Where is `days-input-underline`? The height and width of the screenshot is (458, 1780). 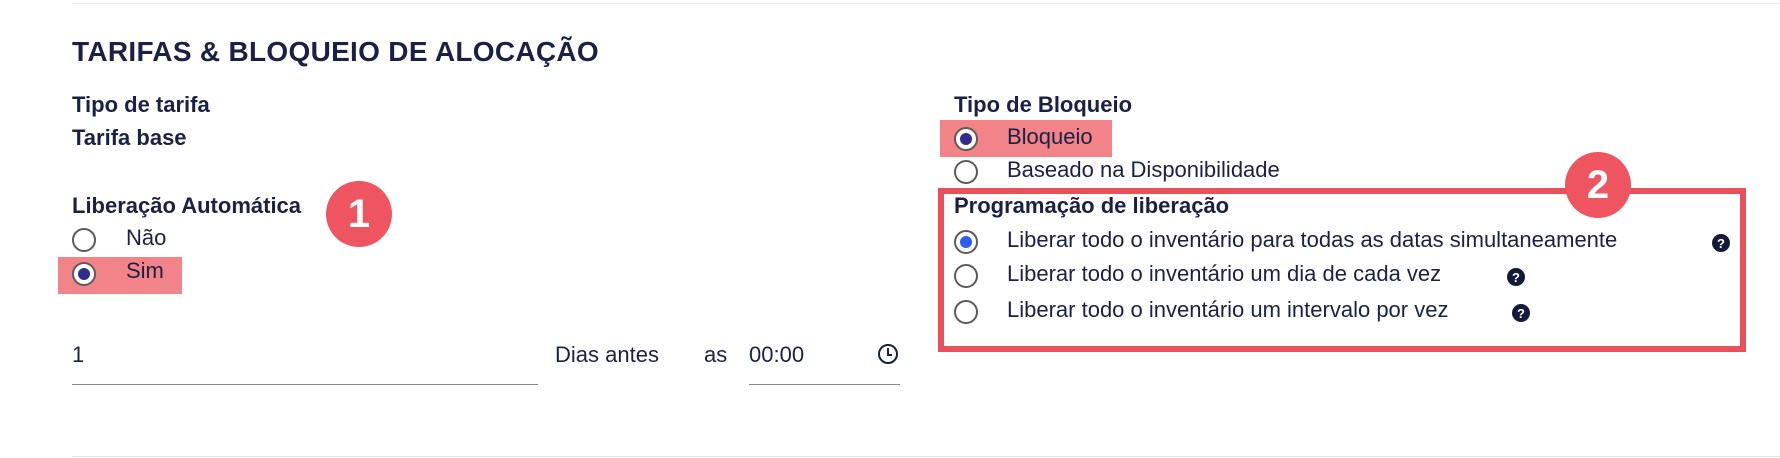
days-input-underline is located at coordinates (305, 384).